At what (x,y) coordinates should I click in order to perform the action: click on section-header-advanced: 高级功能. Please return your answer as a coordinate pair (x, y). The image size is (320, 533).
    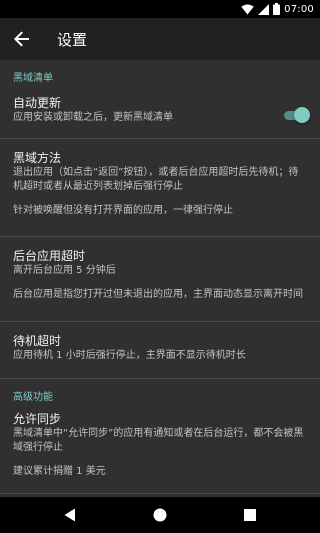
    Looking at the image, I should click on (33, 397).